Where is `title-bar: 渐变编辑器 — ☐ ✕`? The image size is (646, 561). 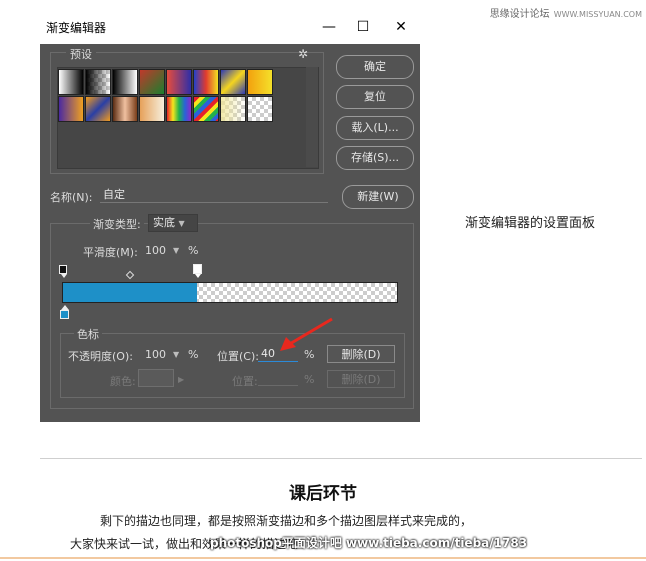
title-bar: 渐变编辑器 — ☐ ✕ is located at coordinates (230, 27).